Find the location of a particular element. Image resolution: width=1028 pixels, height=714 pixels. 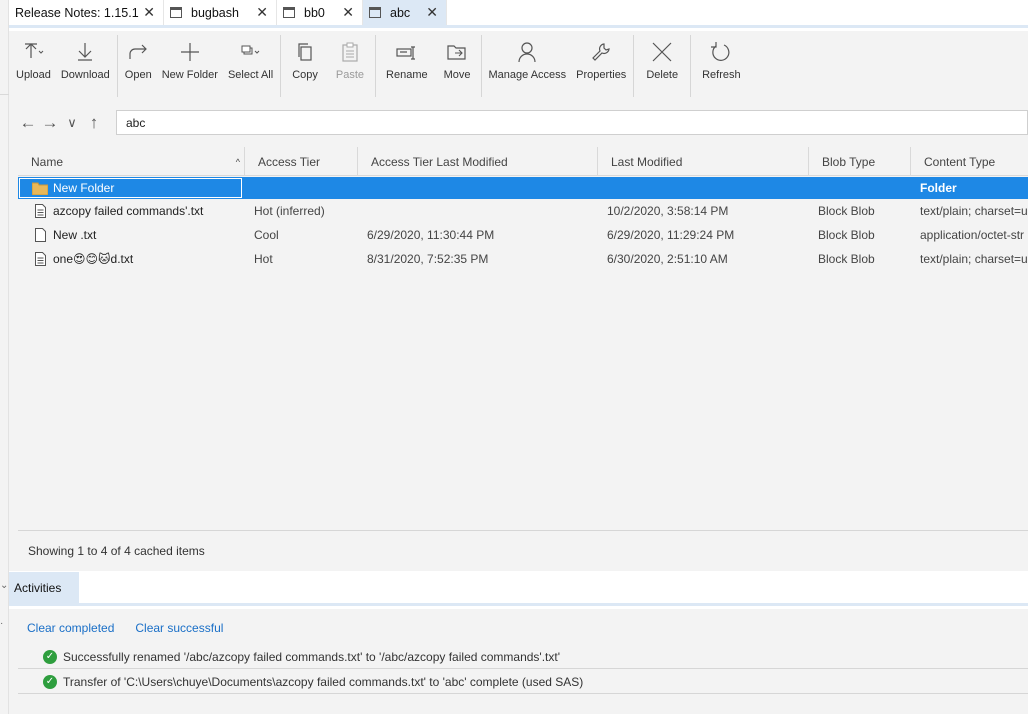

tab-bb0: bb0 ✕ is located at coordinates (320, 12).